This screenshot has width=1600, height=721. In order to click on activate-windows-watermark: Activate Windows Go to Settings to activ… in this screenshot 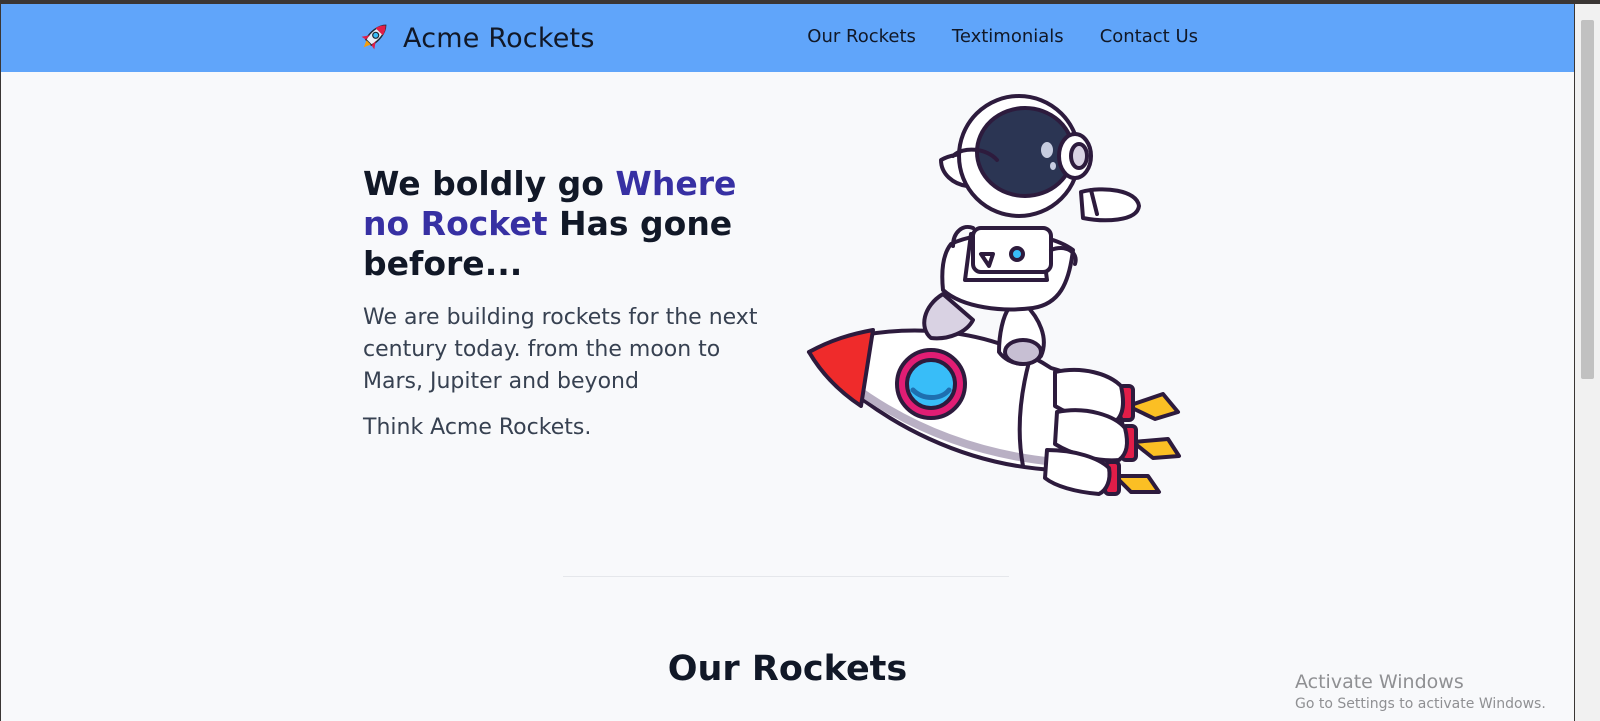, I will do `click(1420, 692)`.